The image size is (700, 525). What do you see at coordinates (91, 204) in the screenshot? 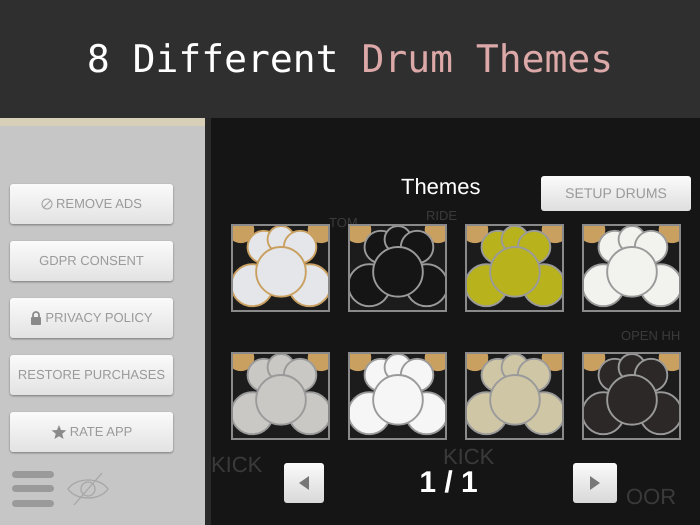
I see `menu-button: REMOVE ADS` at bounding box center [91, 204].